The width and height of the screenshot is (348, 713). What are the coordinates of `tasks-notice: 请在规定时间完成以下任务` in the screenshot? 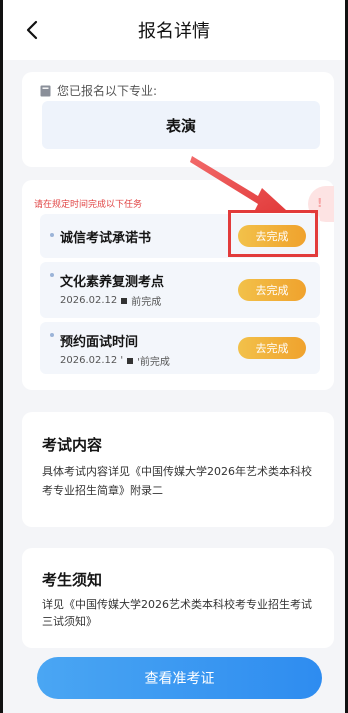 It's located at (88, 205).